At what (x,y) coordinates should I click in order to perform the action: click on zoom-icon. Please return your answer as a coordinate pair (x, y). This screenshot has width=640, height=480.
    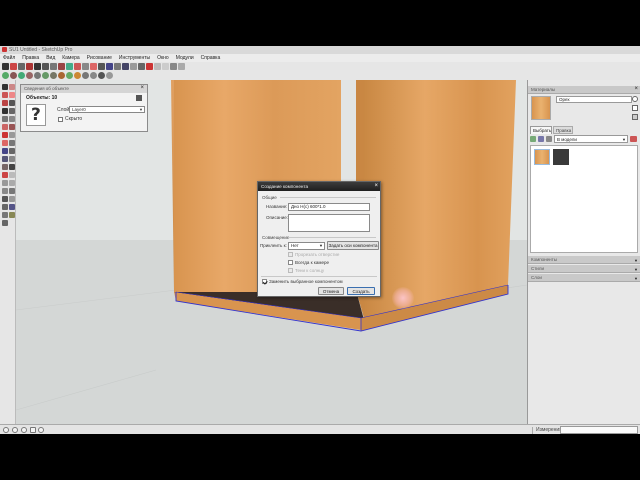
    Looking at the image, I should click on (5, 183).